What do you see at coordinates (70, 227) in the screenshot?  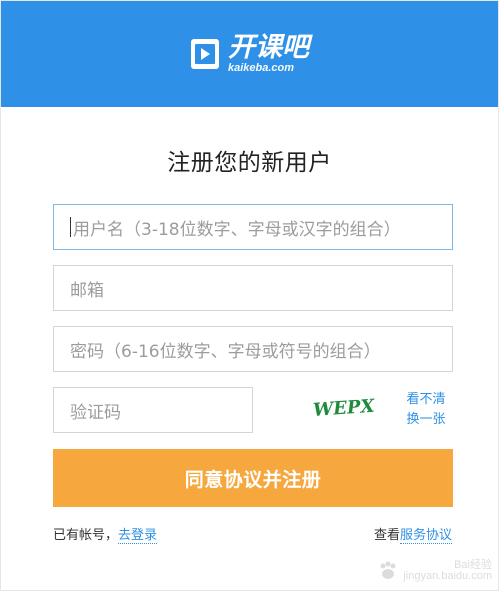 I see `text-caret` at bounding box center [70, 227].